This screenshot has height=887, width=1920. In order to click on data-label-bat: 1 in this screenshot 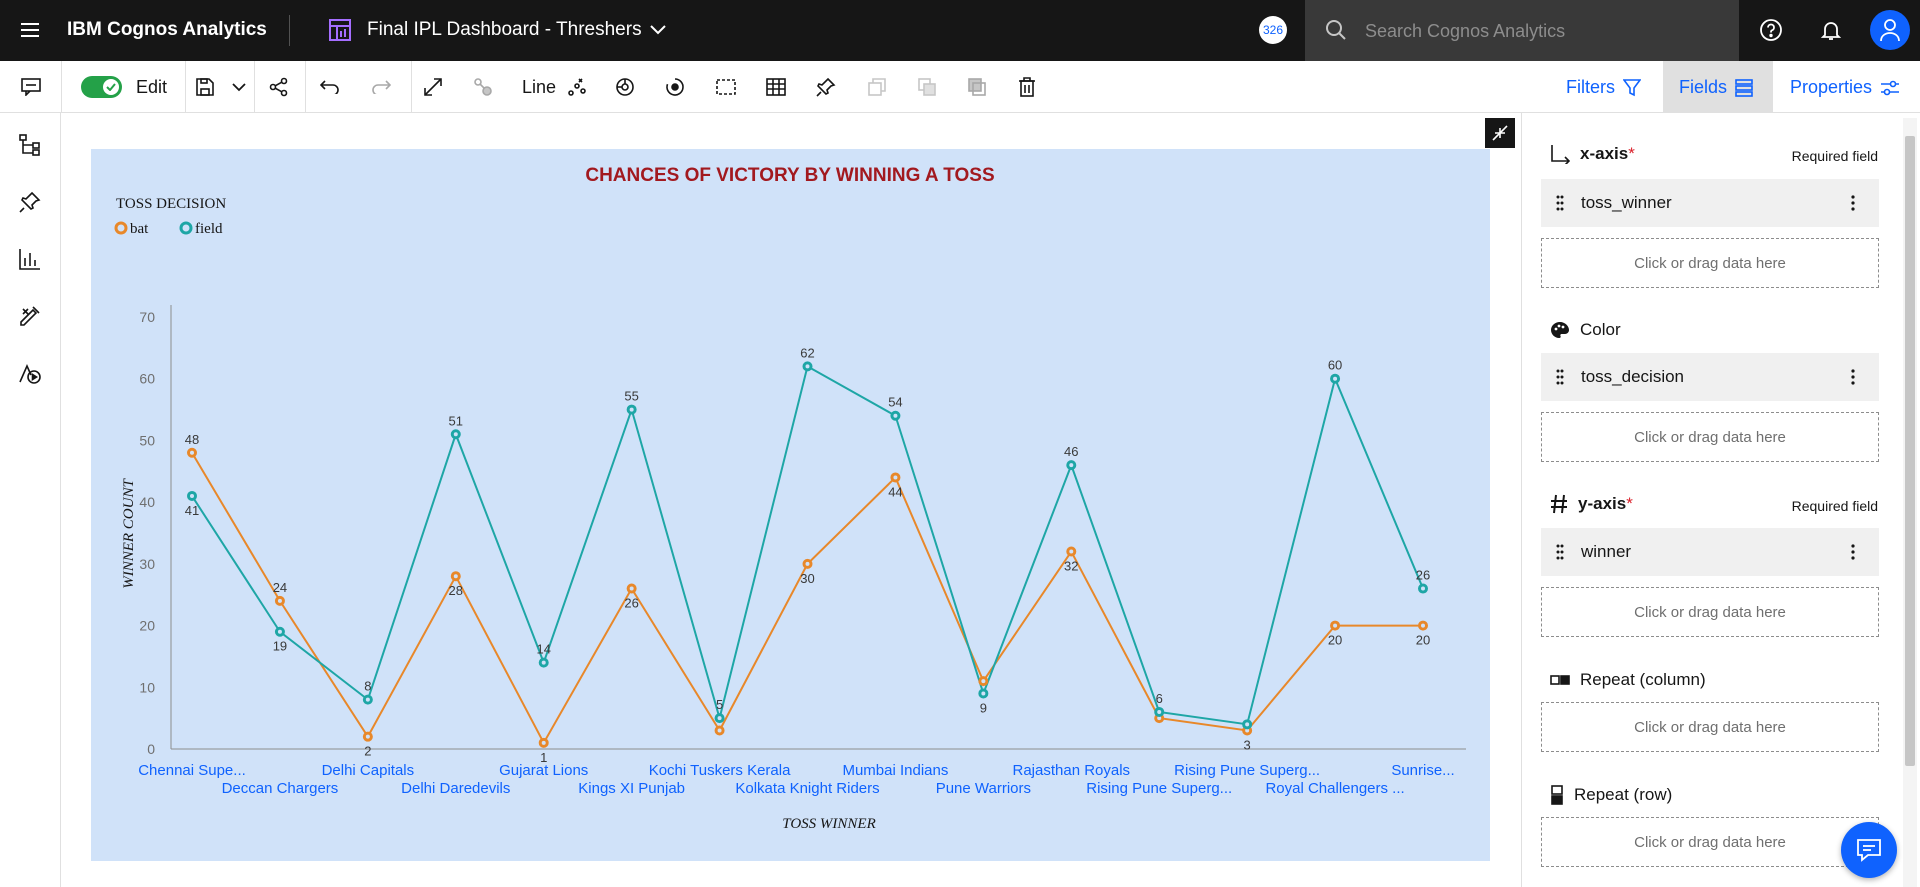, I will do `click(543, 757)`.